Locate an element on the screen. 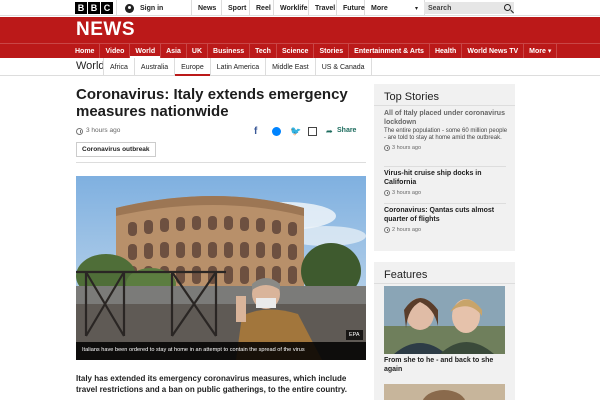 Image resolution: width=600 pixels, height=400 pixels. feature-title: From she to he - and back to she again is located at coordinates (444, 365).